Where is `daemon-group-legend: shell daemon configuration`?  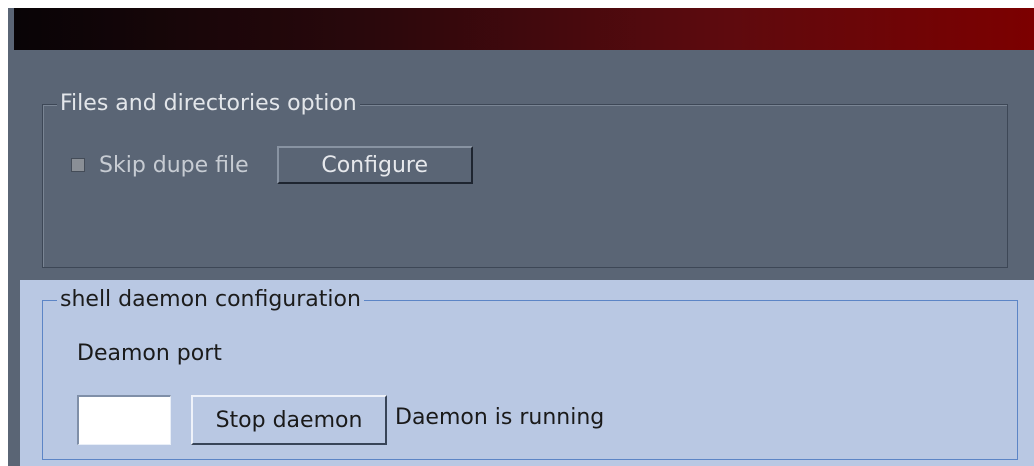
daemon-group-legend: shell daemon configuration is located at coordinates (210, 300).